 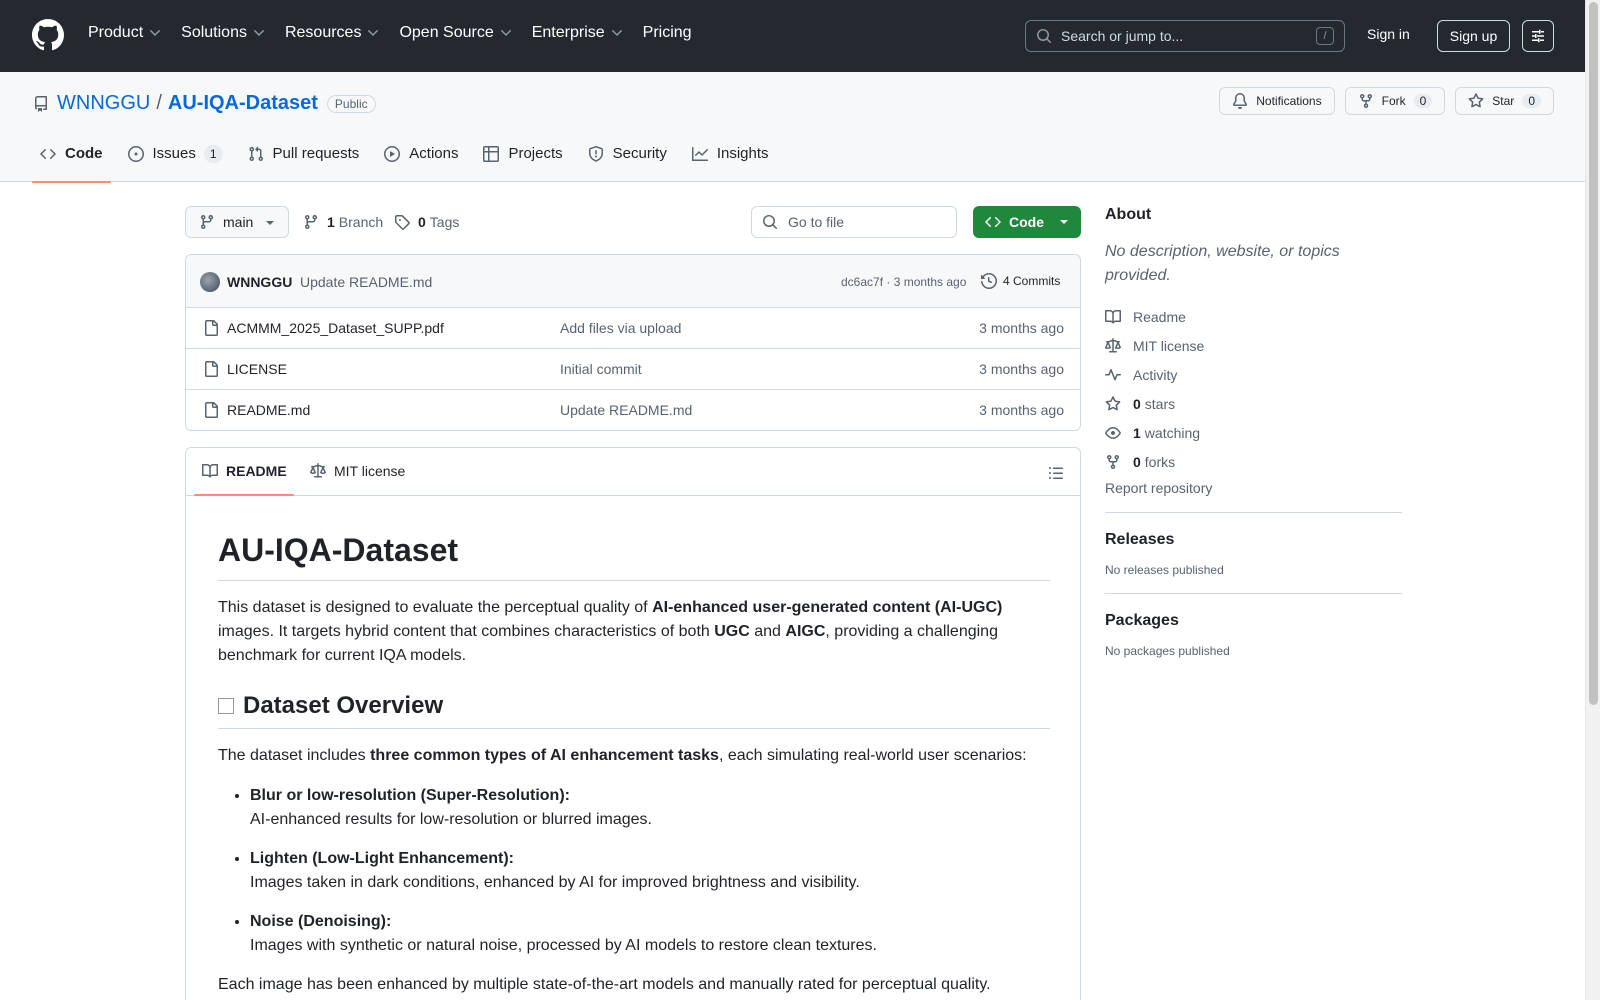 I want to click on notifications-button: Notifications, so click(x=1277, y=101).